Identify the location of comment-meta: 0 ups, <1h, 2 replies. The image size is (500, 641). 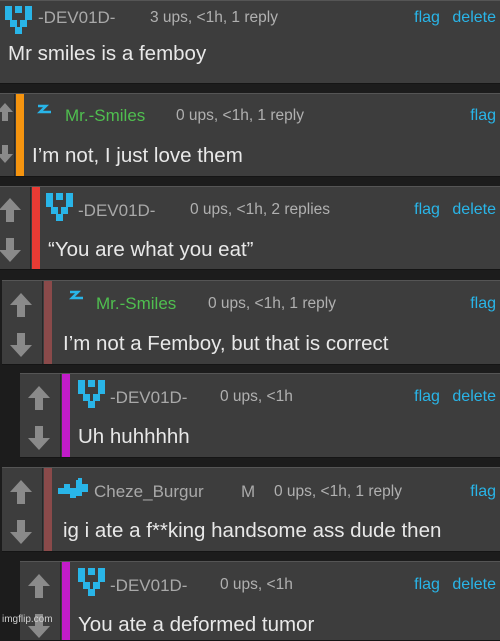
(260, 209).